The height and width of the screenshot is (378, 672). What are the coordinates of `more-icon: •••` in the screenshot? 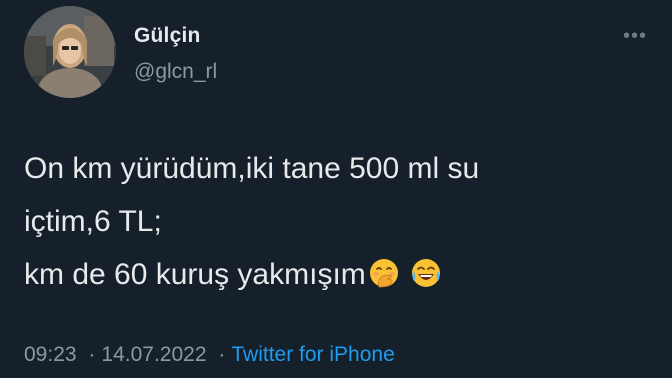 It's located at (635, 36).